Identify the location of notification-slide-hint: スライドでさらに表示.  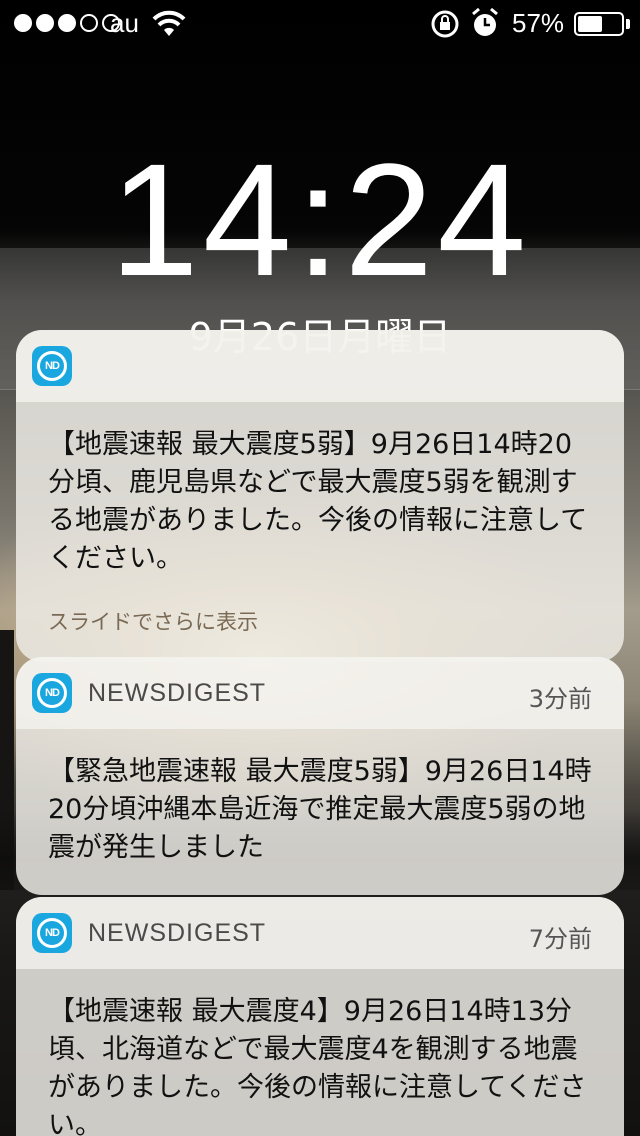
(153, 622).